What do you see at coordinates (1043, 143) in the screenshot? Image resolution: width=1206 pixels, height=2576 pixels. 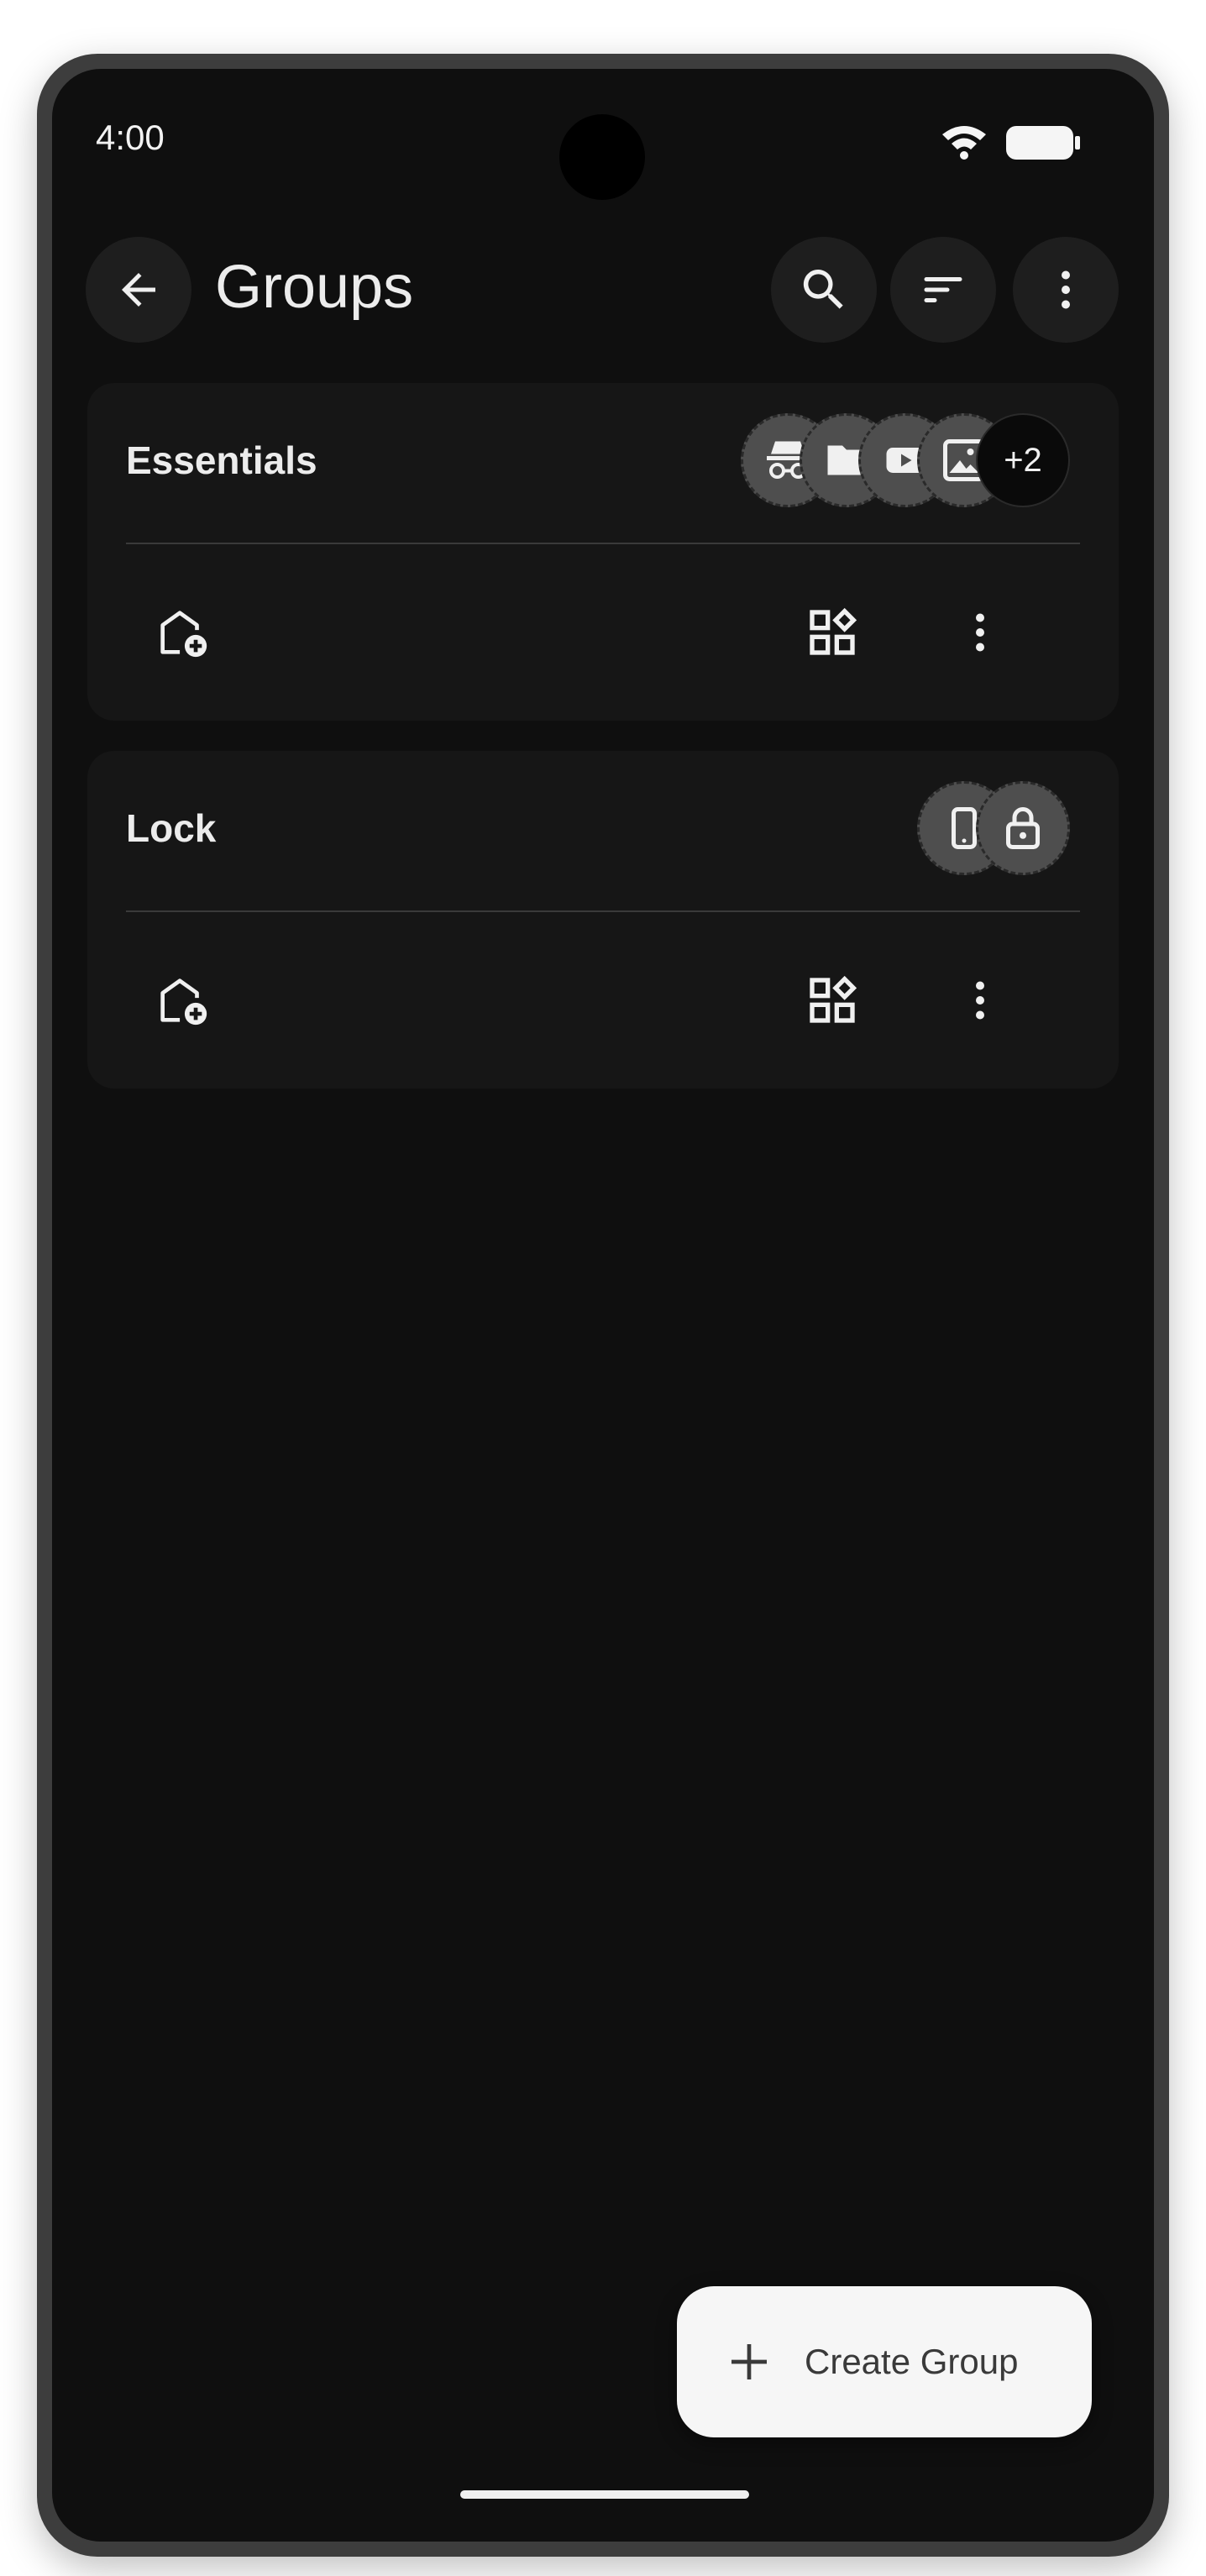 I see `battery-icon` at bounding box center [1043, 143].